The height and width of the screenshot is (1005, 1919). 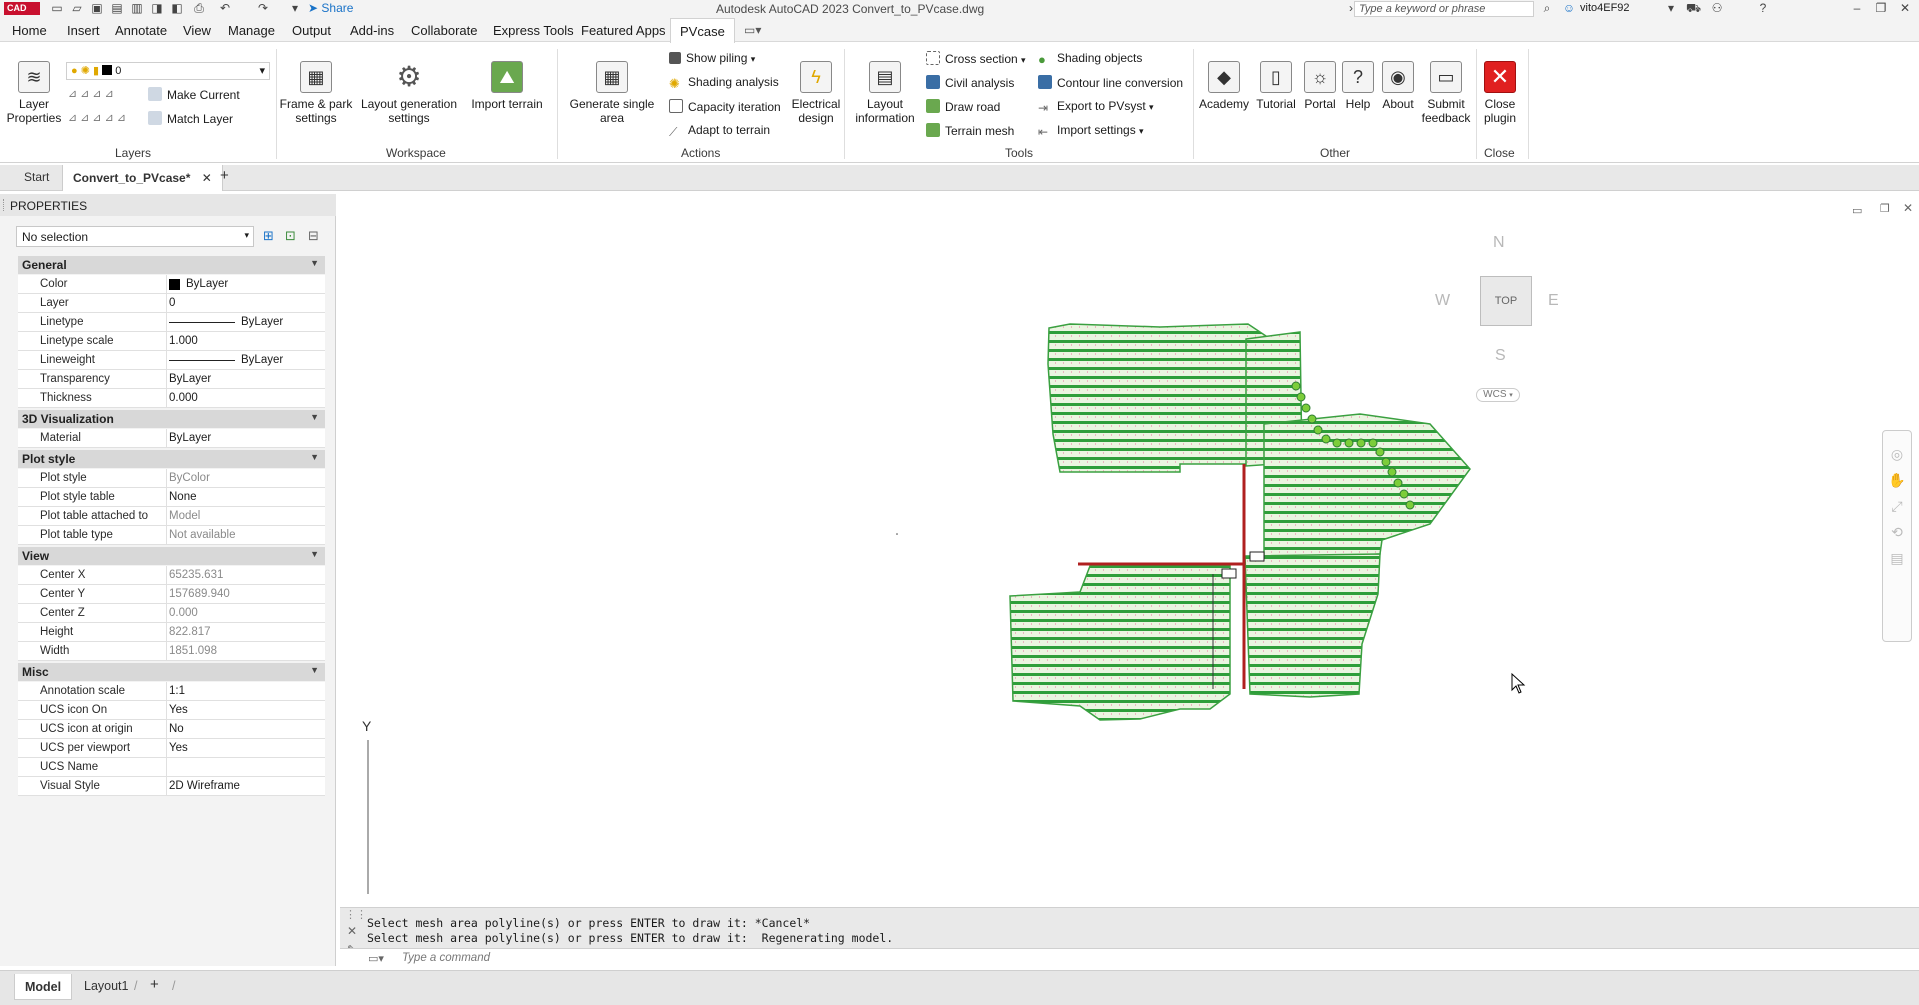 What do you see at coordinates (1090, 59) in the screenshot?
I see `shading-objects-button: ● Shading objects` at bounding box center [1090, 59].